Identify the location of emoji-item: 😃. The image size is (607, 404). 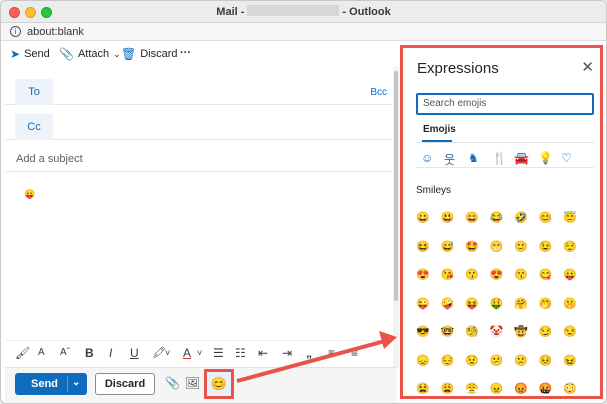
(448, 218).